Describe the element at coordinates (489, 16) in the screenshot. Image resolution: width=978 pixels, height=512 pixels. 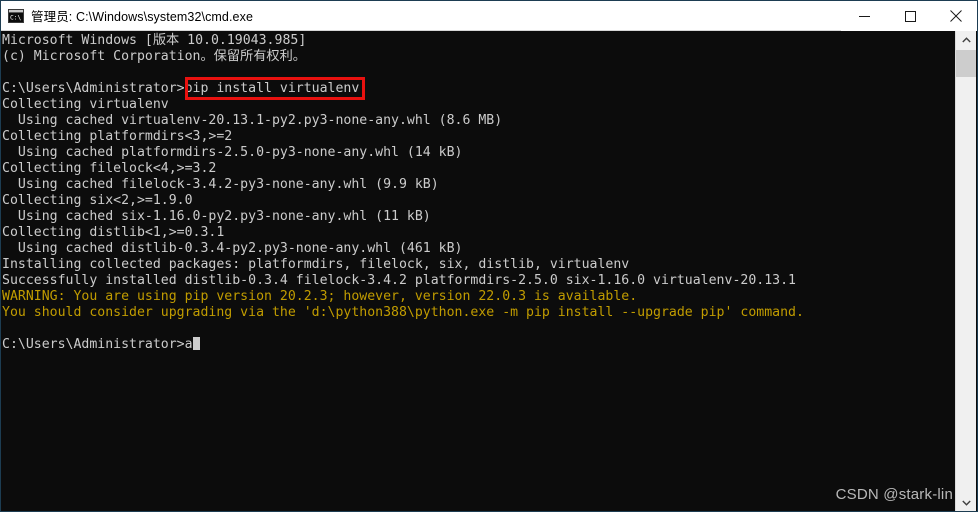
I see `title-bar: C:\ 管理员: C:\Windows\system32\cmd.exe` at that location.